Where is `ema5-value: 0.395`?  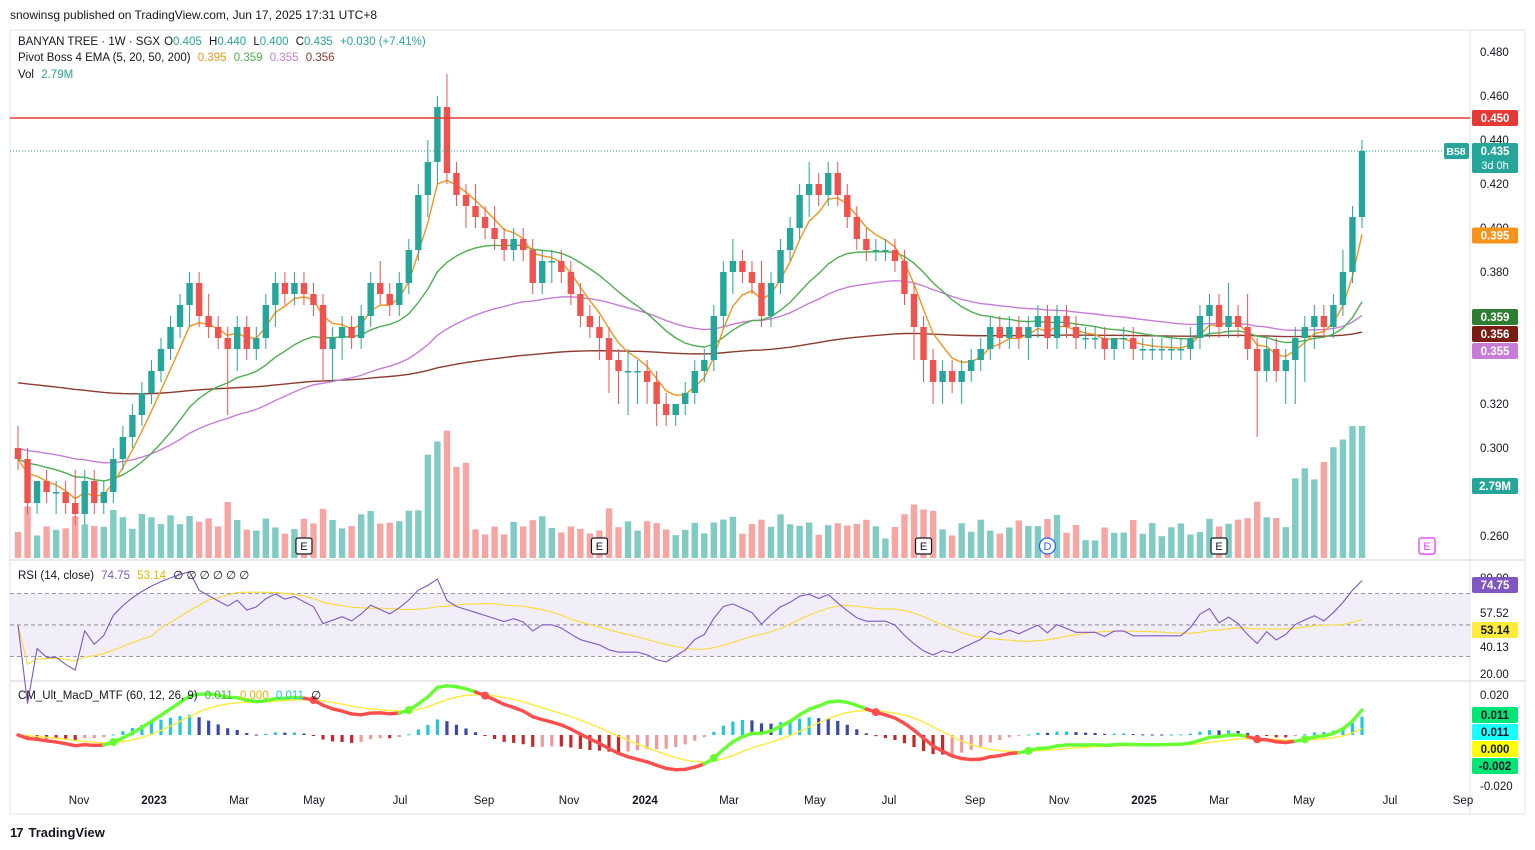
ema5-value: 0.395 is located at coordinates (212, 58).